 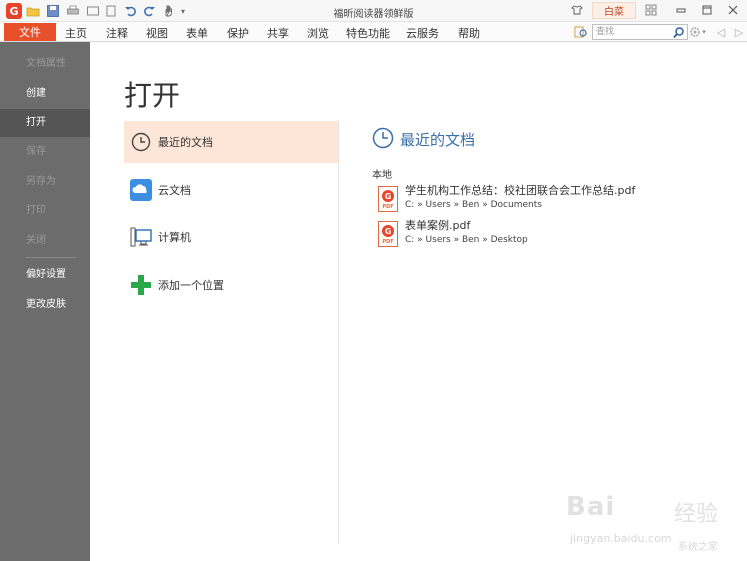 I want to click on baidu-jingyan-watermark: Bai 经验 jingyan.baidu.com 系统之家, so click(x=650, y=520).